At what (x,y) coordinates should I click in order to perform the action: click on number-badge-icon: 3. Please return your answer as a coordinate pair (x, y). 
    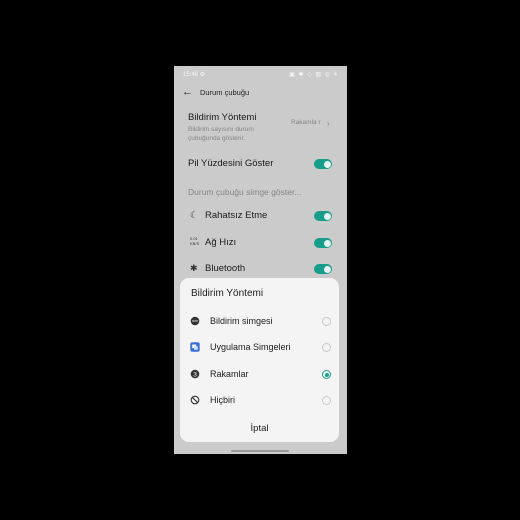
    Looking at the image, I should click on (195, 374).